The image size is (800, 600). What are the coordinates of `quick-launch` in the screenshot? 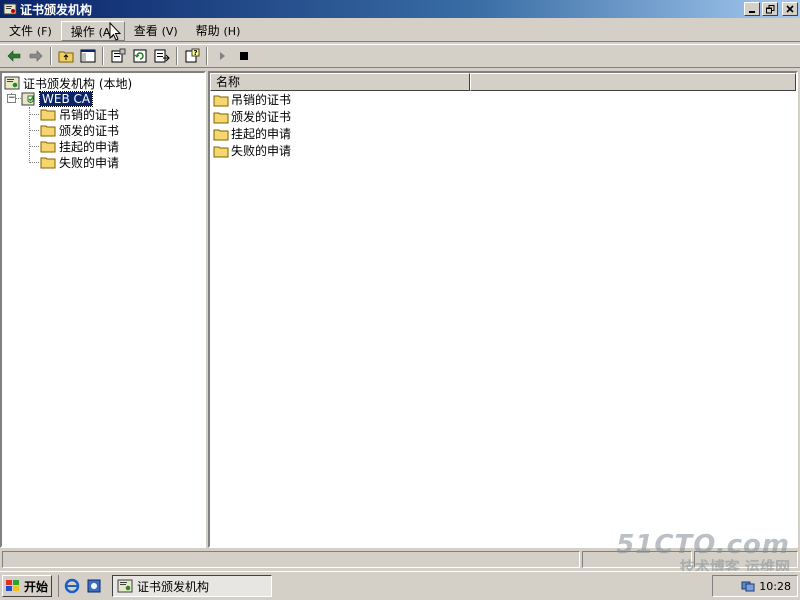 It's located at (80, 586).